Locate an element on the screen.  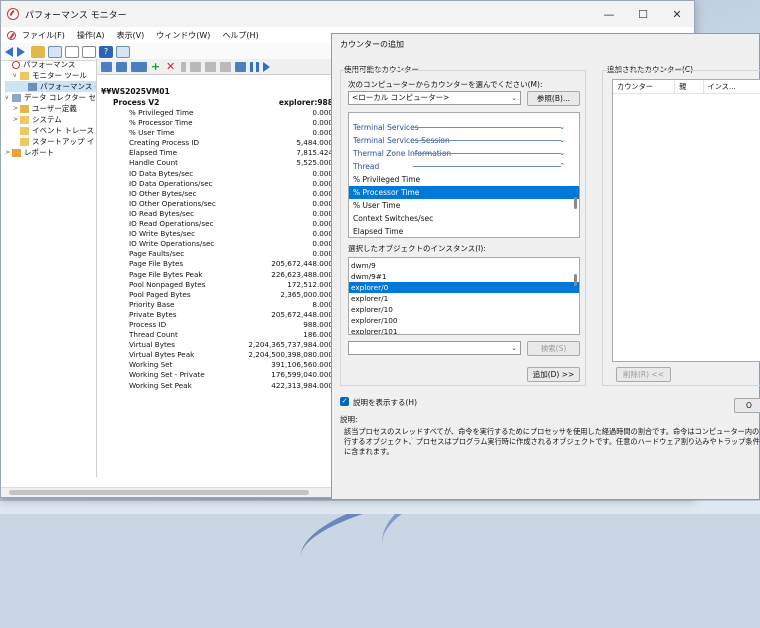
computer-combobox: <ローカル コンピューター> ⌄ is located at coordinates (434, 98).